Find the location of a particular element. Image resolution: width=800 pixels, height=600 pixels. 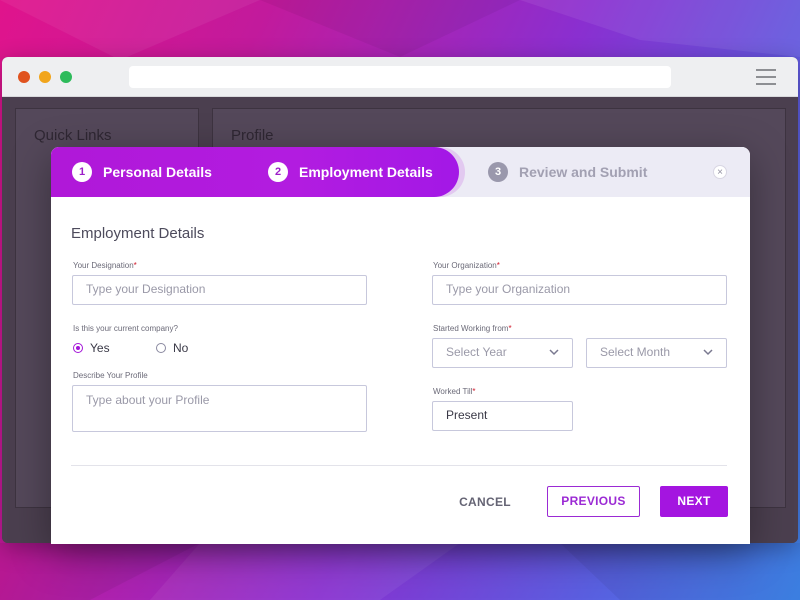

step-number: 1 is located at coordinates (82, 172).